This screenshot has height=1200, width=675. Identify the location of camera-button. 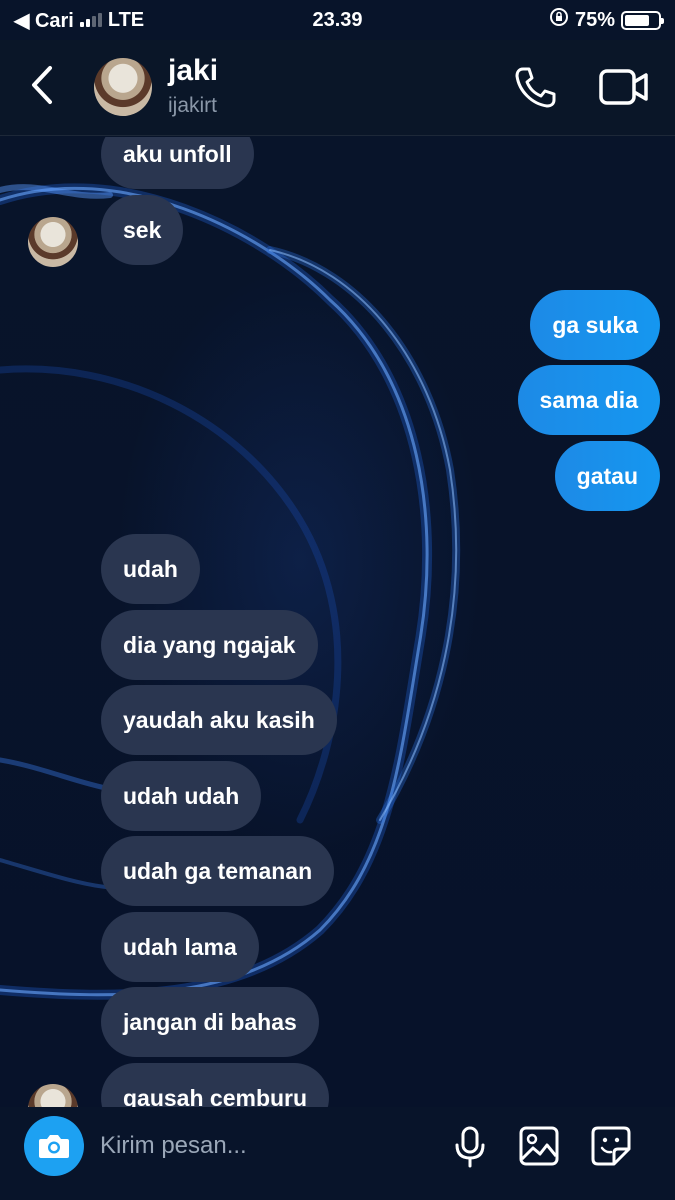
(54, 1146).